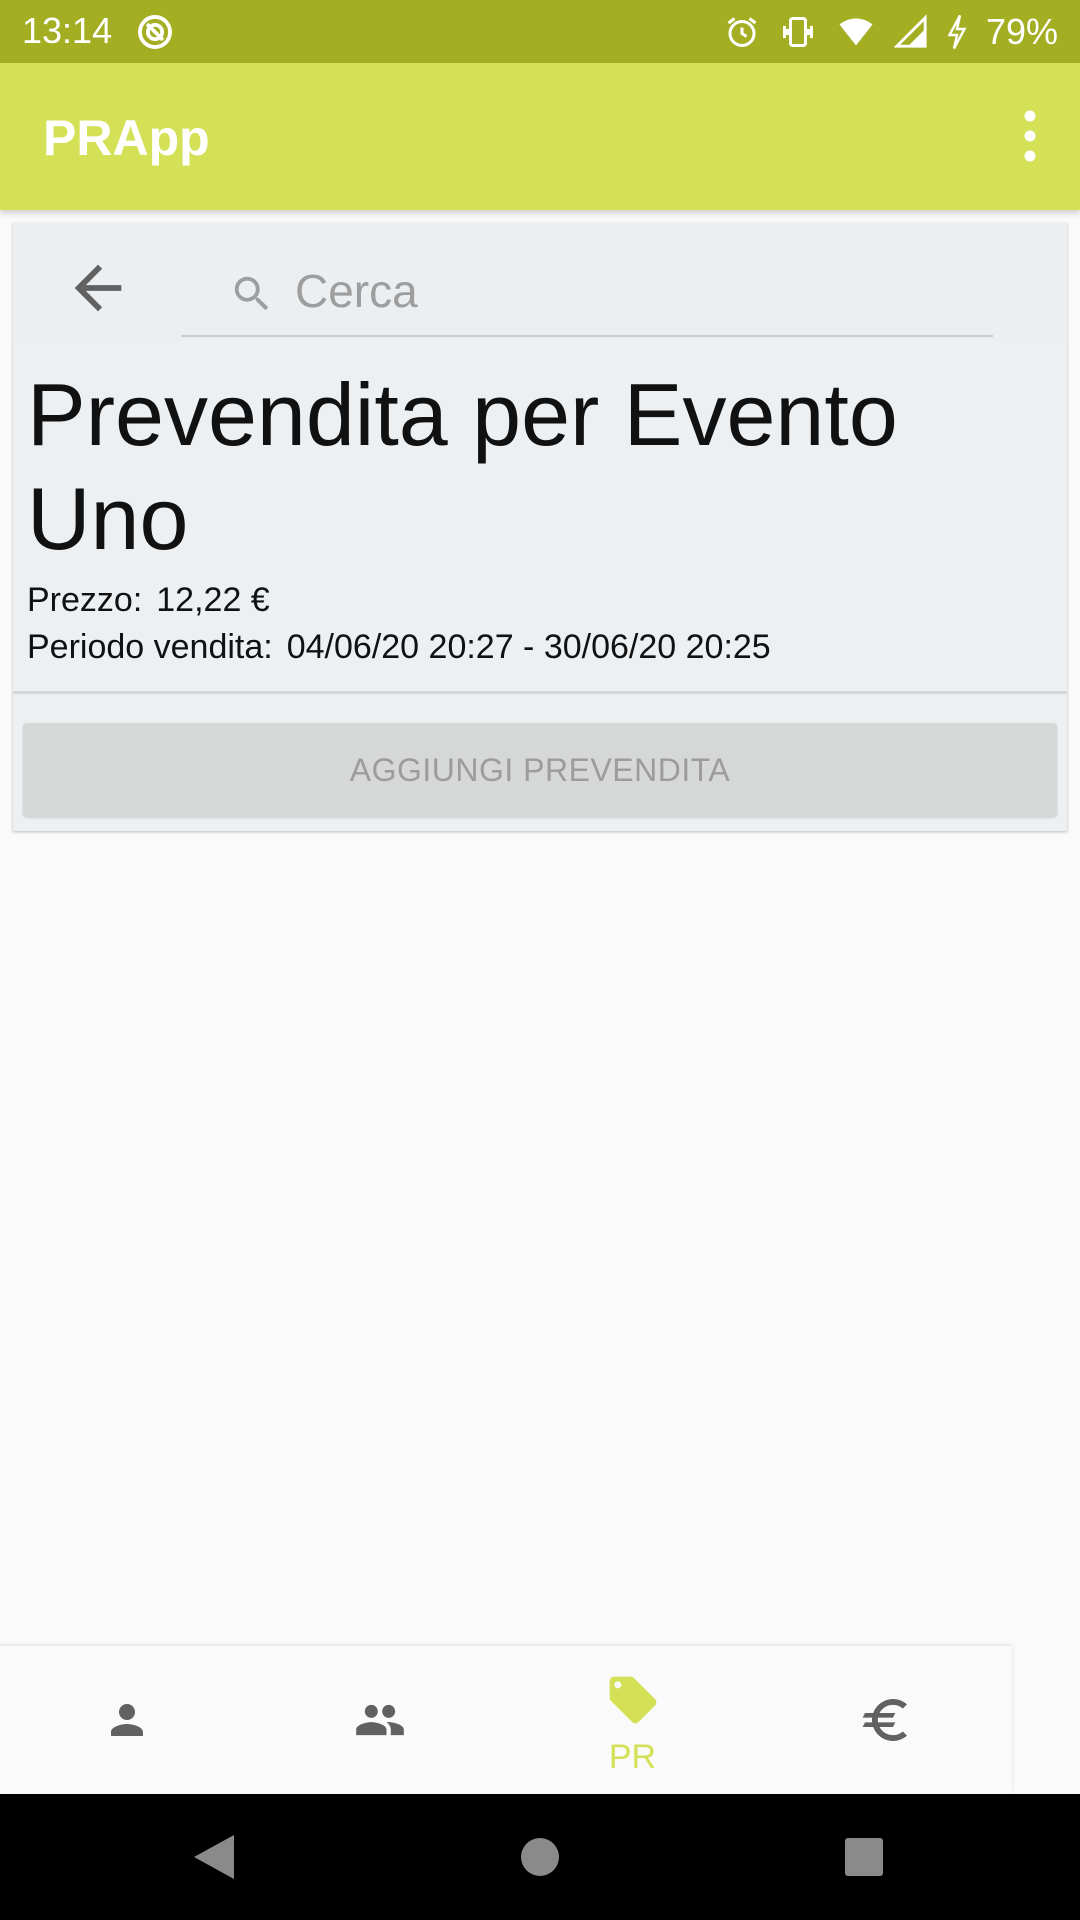 This screenshot has width=1080, height=1920. What do you see at coordinates (251, 293) in the screenshot?
I see `search-icon` at bounding box center [251, 293].